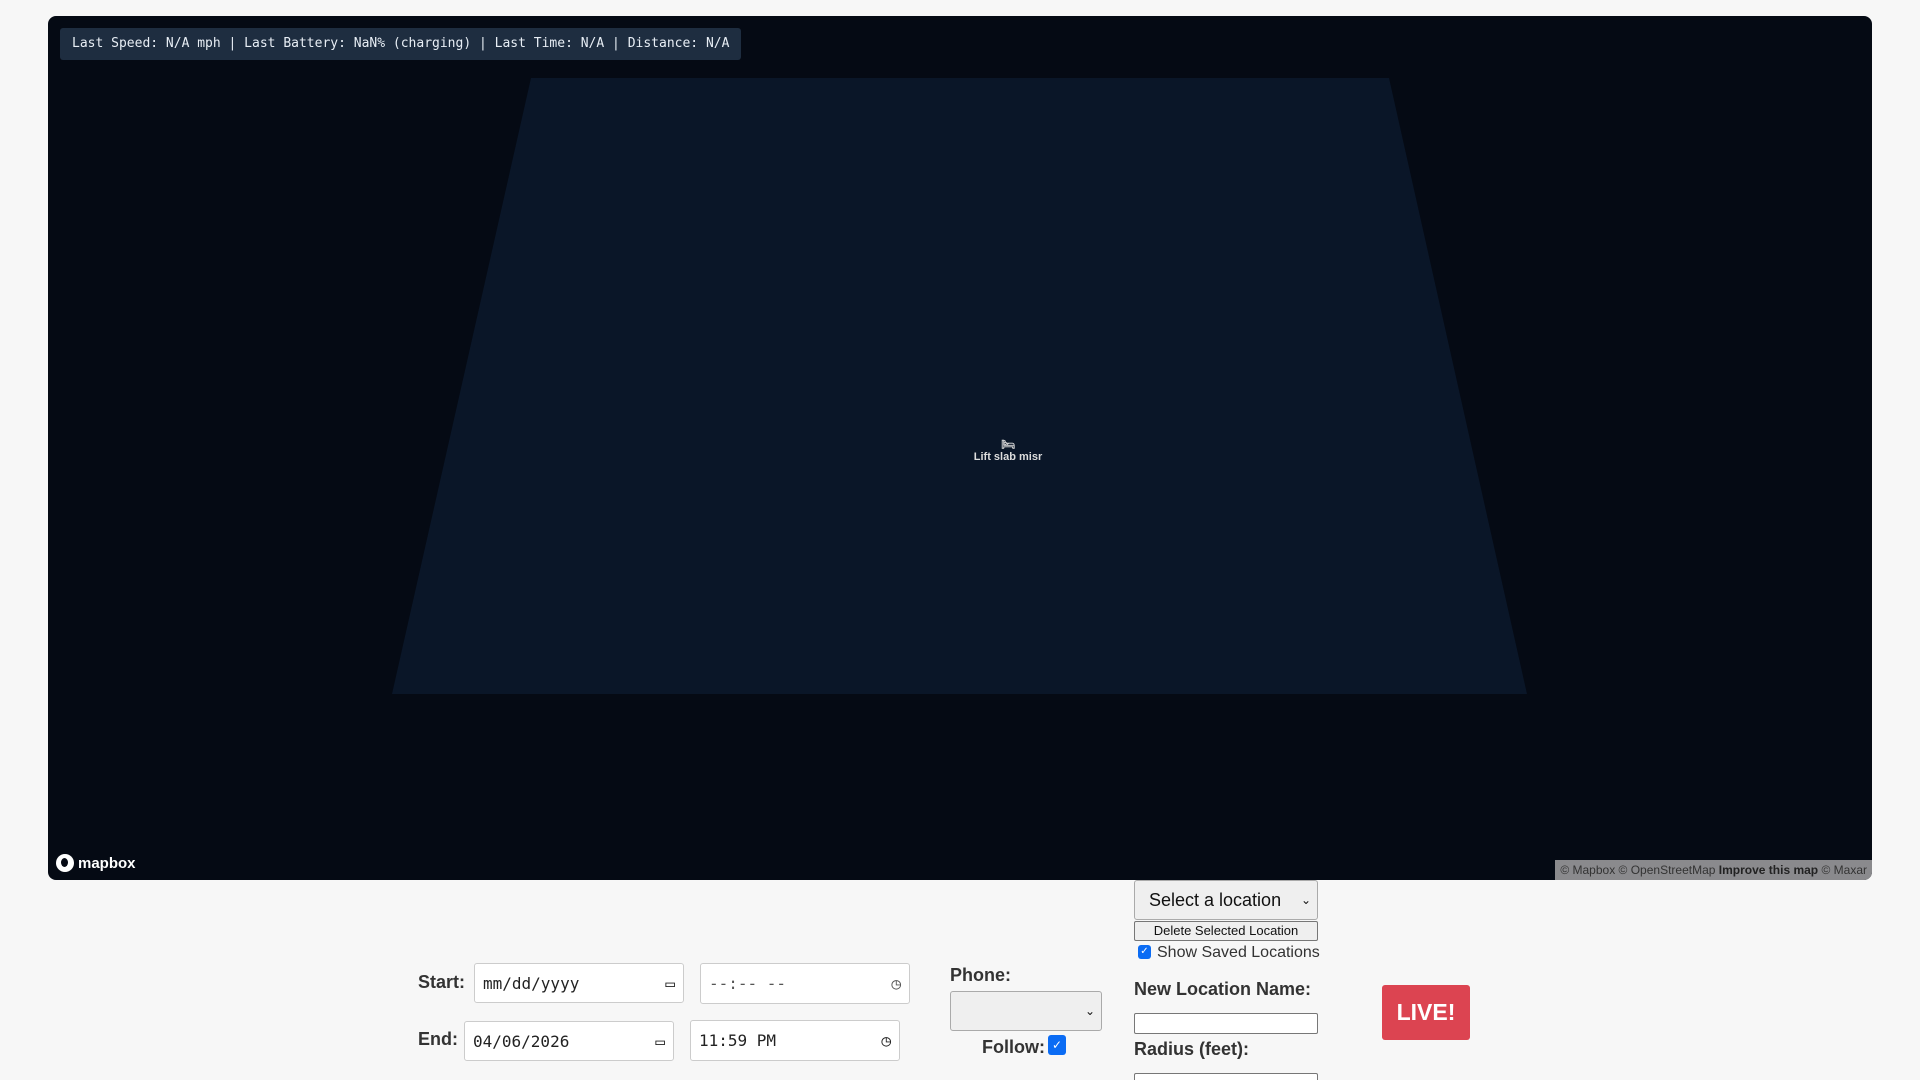 The width and height of the screenshot is (1920, 1080). Describe the element at coordinates (980, 975) in the screenshot. I see `phone-label: Phone:` at that location.